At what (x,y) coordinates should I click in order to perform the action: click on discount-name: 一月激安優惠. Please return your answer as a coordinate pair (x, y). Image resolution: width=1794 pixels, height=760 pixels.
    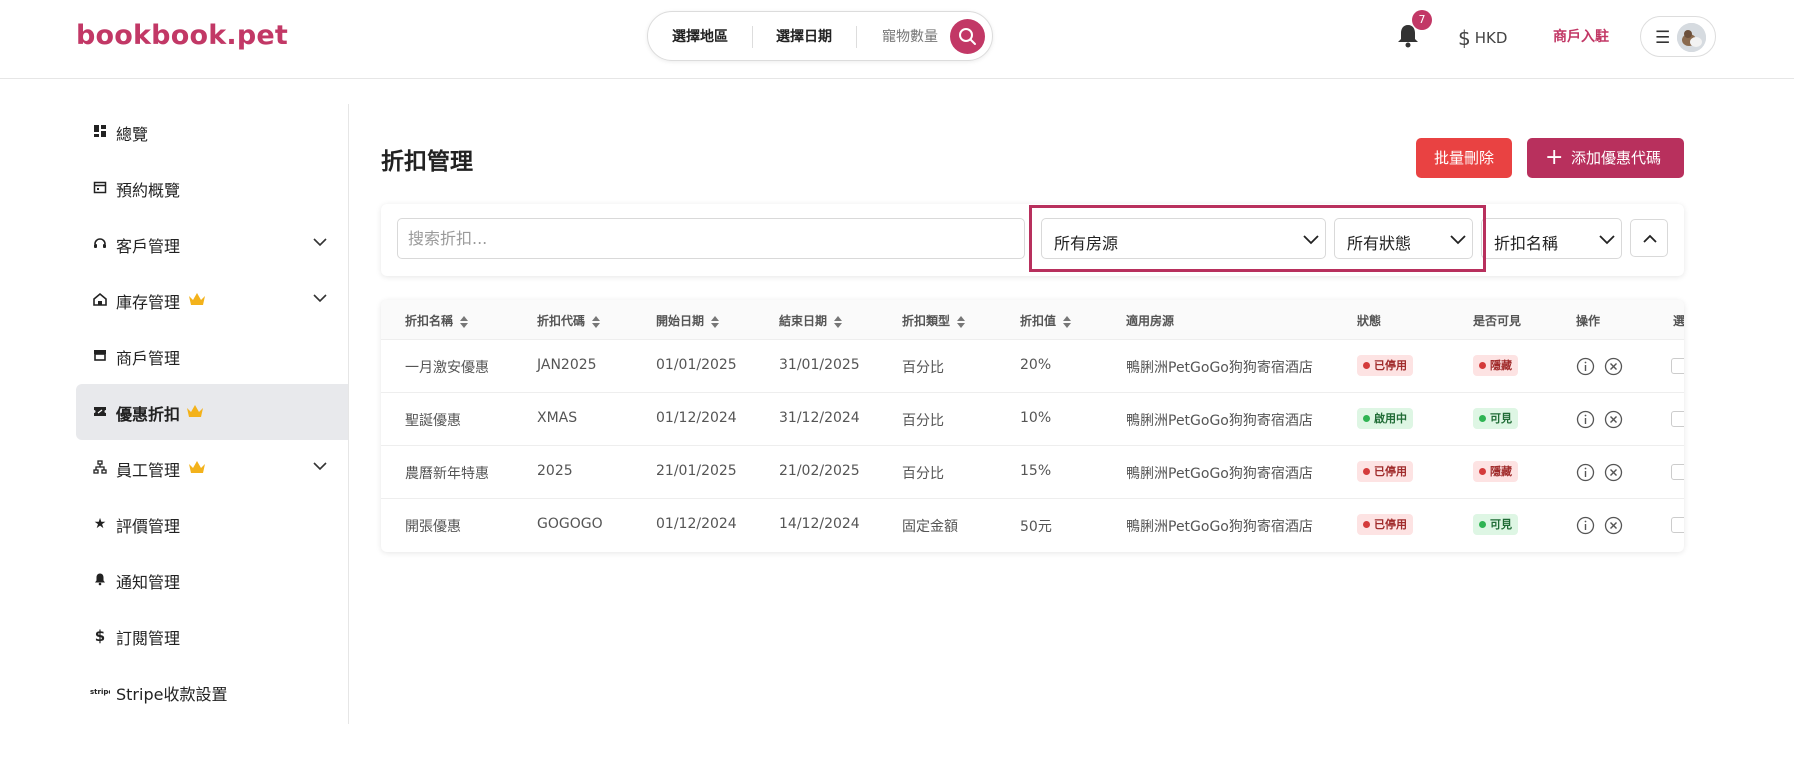
    Looking at the image, I should click on (447, 368).